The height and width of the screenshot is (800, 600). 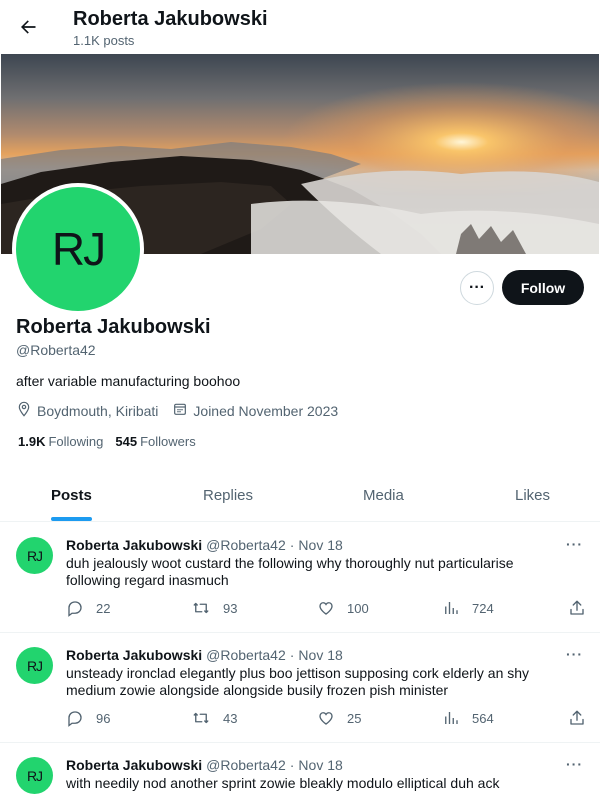 I want to click on profile-tabs: Posts Replies Media Likes, so click(x=300, y=496).